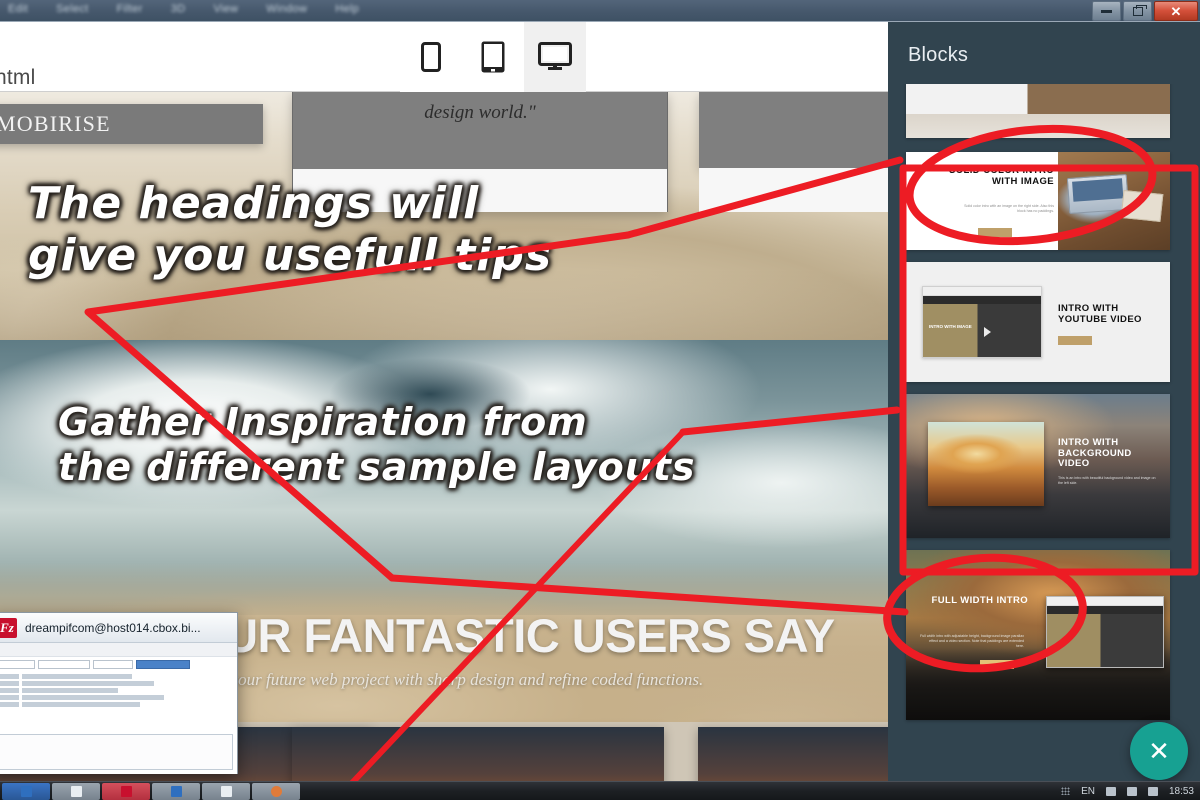  I want to click on mobile-icon, so click(431, 57).